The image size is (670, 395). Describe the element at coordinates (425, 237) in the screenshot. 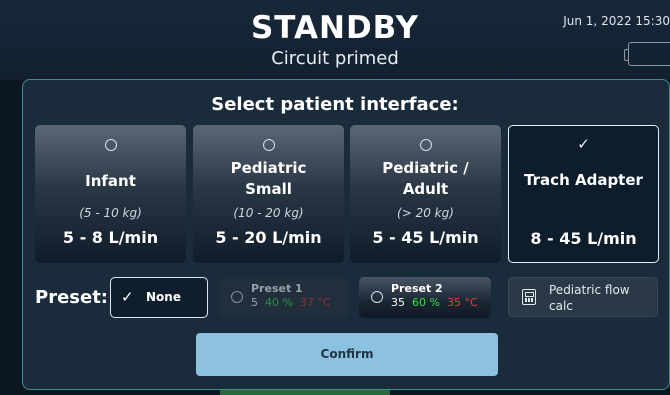

I see `card-flow-range: 5 - 45 L/min` at that location.